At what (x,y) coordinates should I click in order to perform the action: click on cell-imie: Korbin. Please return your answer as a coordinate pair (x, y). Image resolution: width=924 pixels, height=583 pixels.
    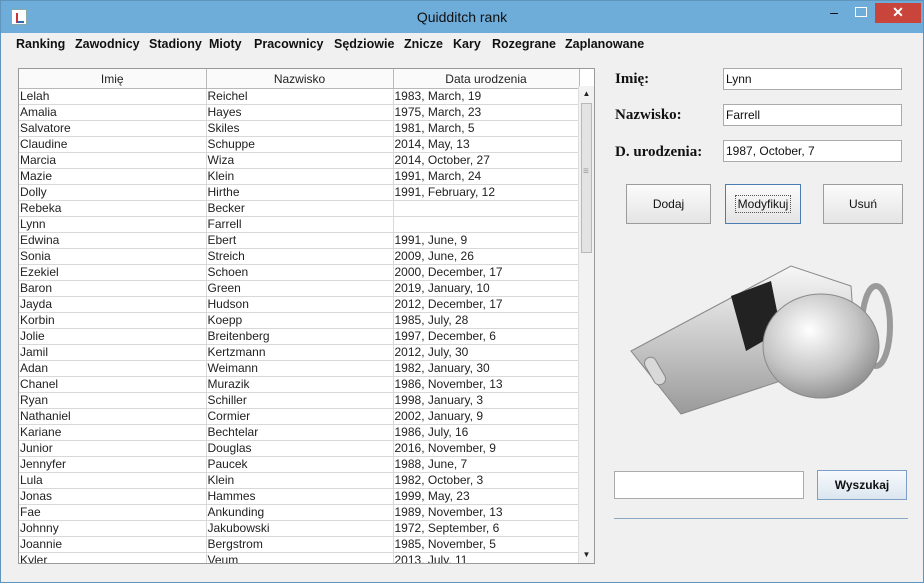
    Looking at the image, I should click on (113, 320).